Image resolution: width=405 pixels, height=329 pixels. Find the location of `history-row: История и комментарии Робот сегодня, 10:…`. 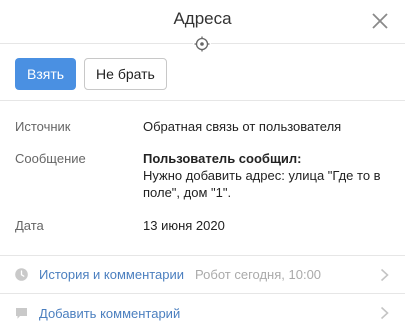

history-row: История и комментарии Робот сегодня, 10:… is located at coordinates (202, 275).